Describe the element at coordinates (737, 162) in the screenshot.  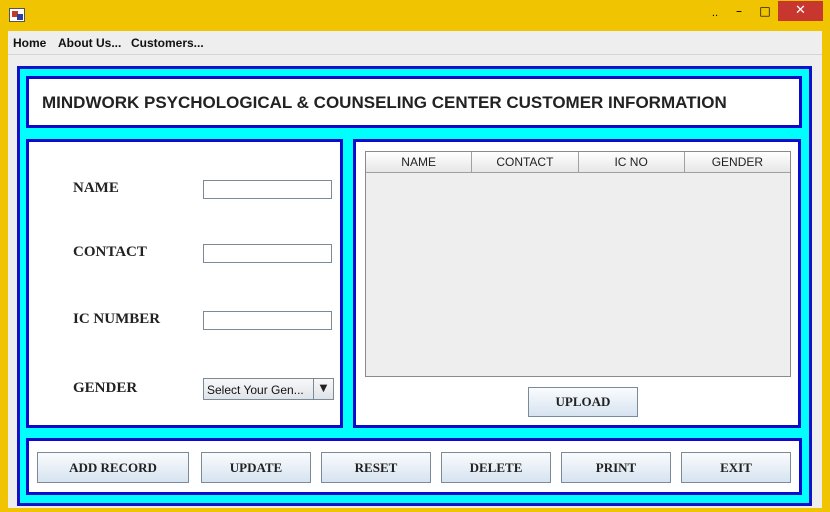
I see `column-header-gender: GENDER` at that location.